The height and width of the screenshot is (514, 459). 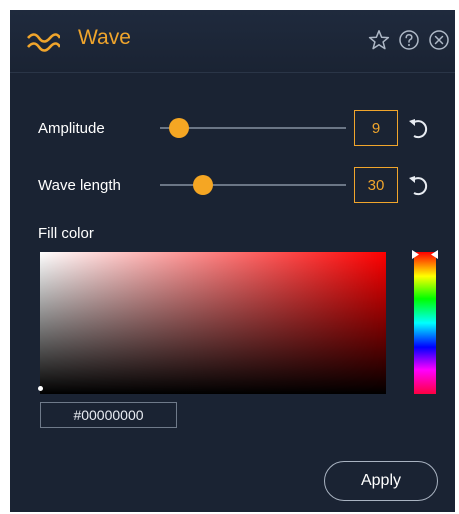 I want to click on help-icon, so click(x=409, y=40).